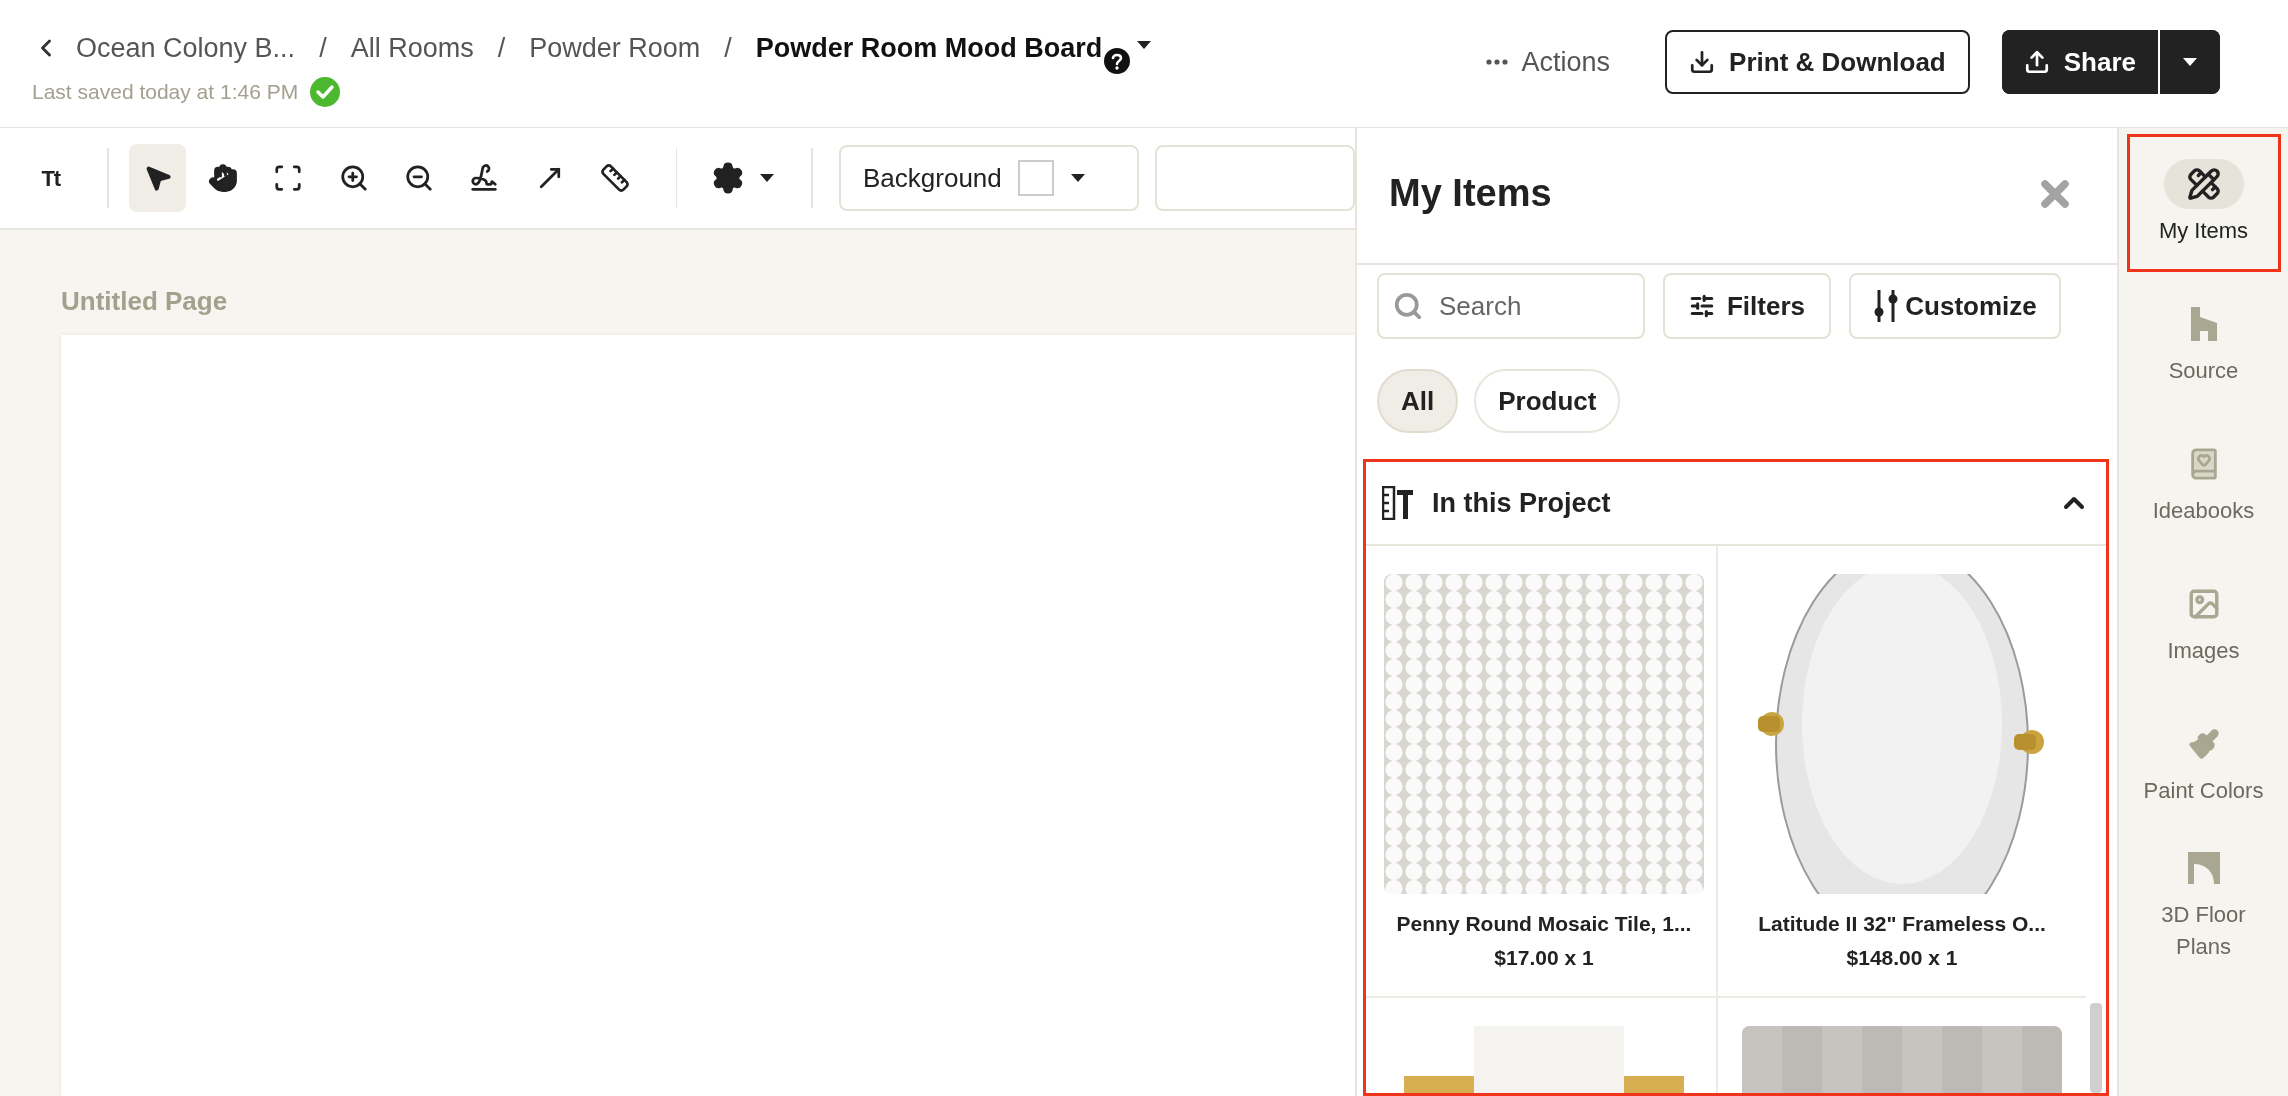 Image resolution: width=2288 pixels, height=1096 pixels. Describe the element at coordinates (419, 178) in the screenshot. I see `zoom-out-icon` at that location.